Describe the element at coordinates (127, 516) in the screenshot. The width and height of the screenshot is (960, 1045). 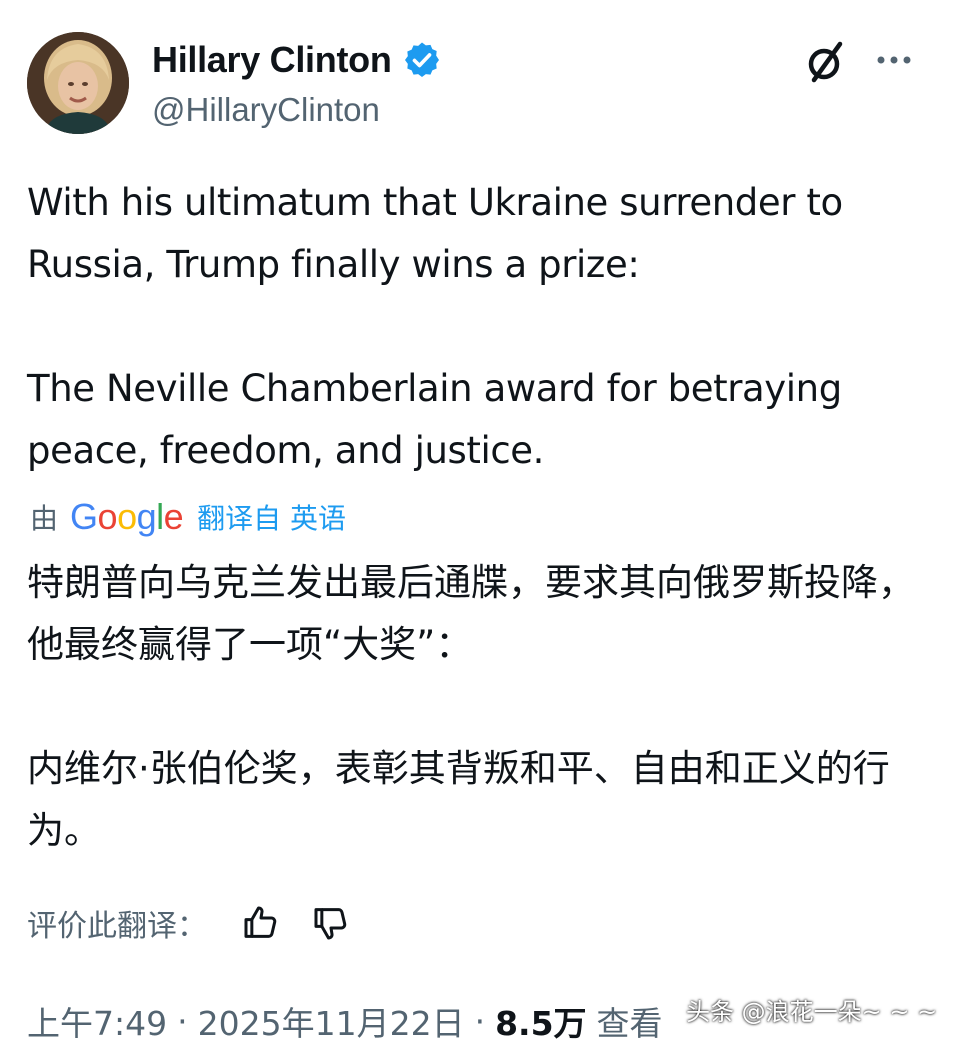
I see `google-logo: Google` at that location.